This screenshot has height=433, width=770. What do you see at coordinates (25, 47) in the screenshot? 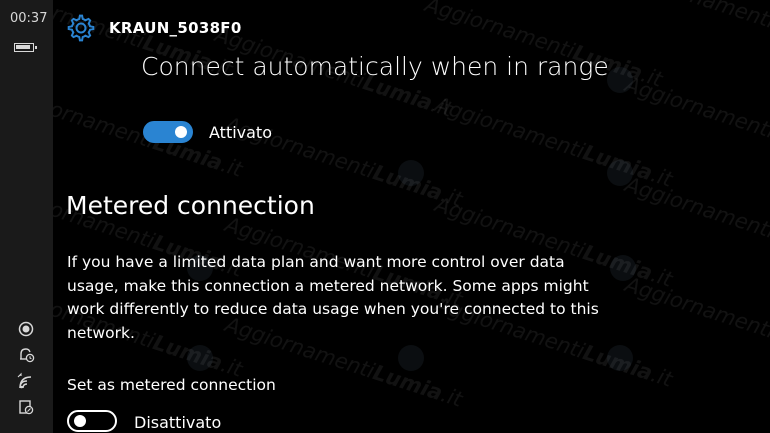
I see `battery-icon` at bounding box center [25, 47].